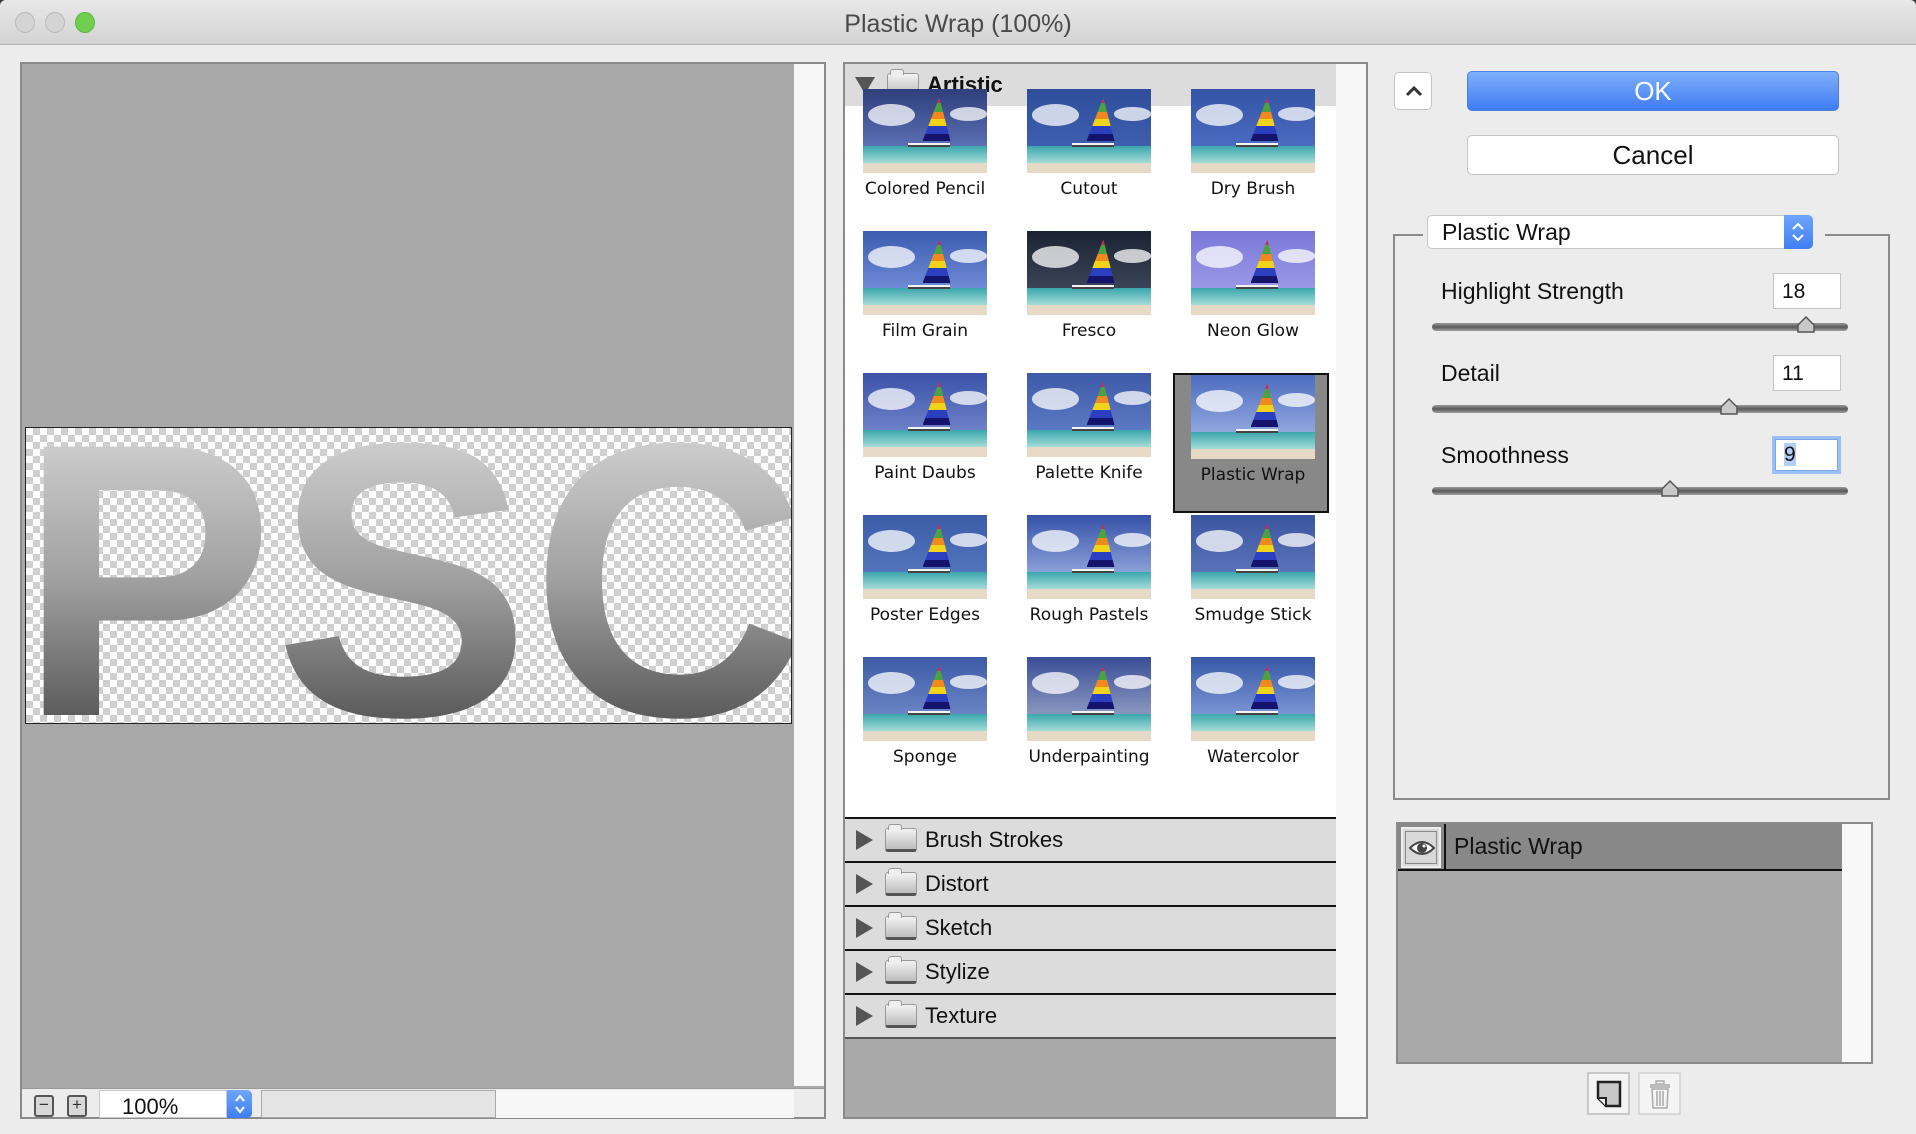  I want to click on filter-thumbnail: Film Grain, so click(923, 299).